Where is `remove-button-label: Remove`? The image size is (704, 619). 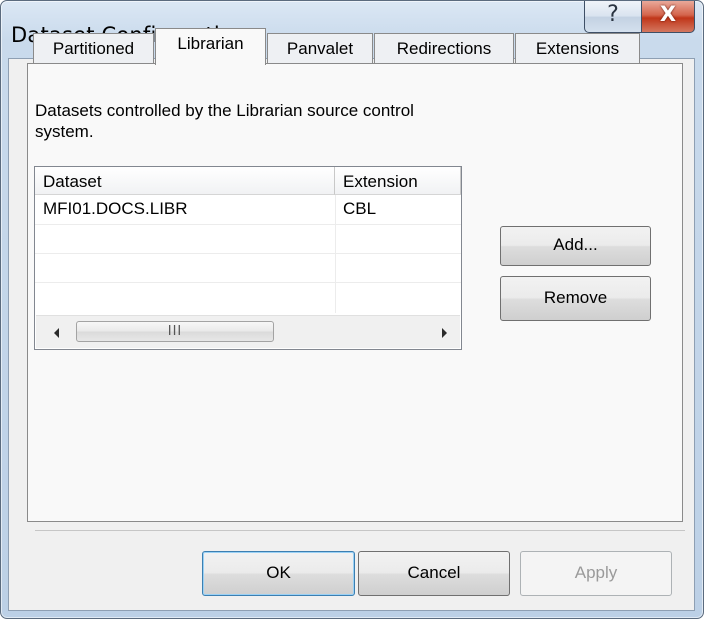 remove-button-label: Remove is located at coordinates (575, 297).